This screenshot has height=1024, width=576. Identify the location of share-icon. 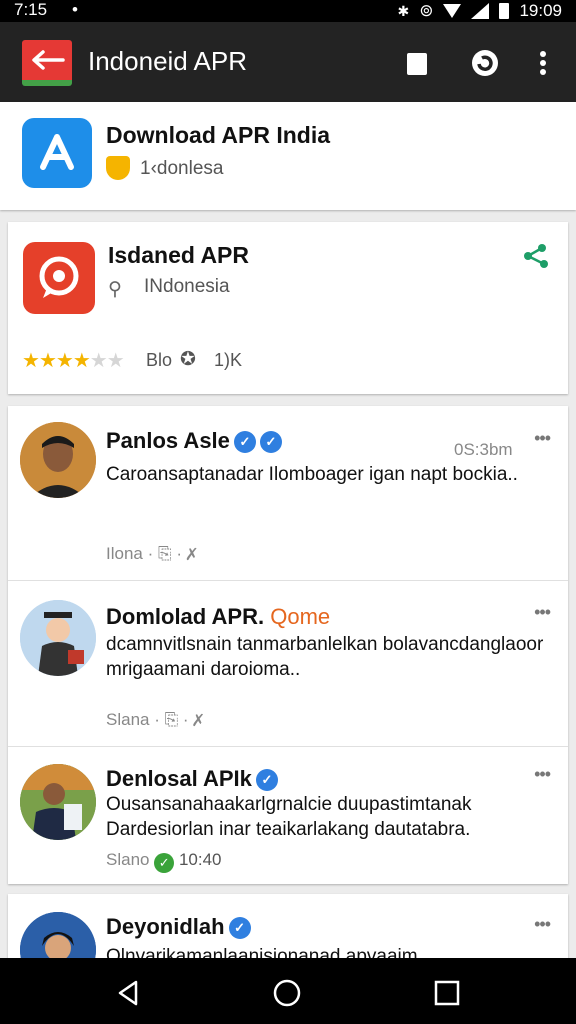
(536, 256).